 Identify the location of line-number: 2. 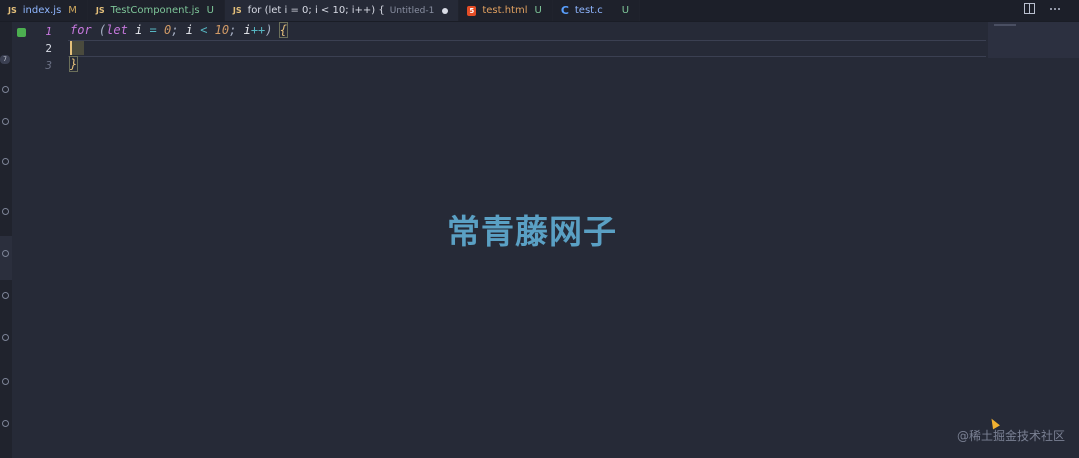
(48, 48).